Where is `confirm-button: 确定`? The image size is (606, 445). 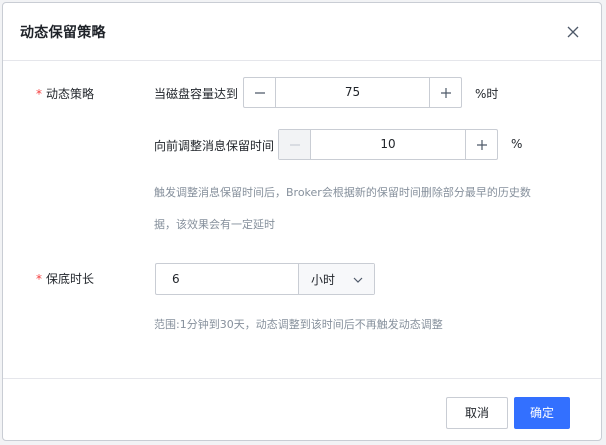 confirm-button: 确定 is located at coordinates (542, 413).